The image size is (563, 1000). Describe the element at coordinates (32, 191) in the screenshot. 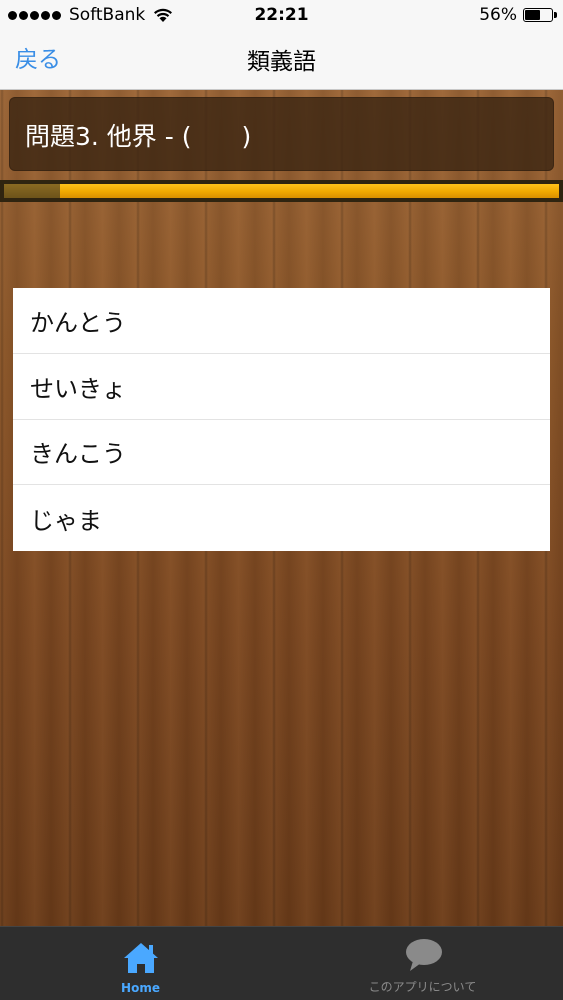

I see `progress-completed` at that location.